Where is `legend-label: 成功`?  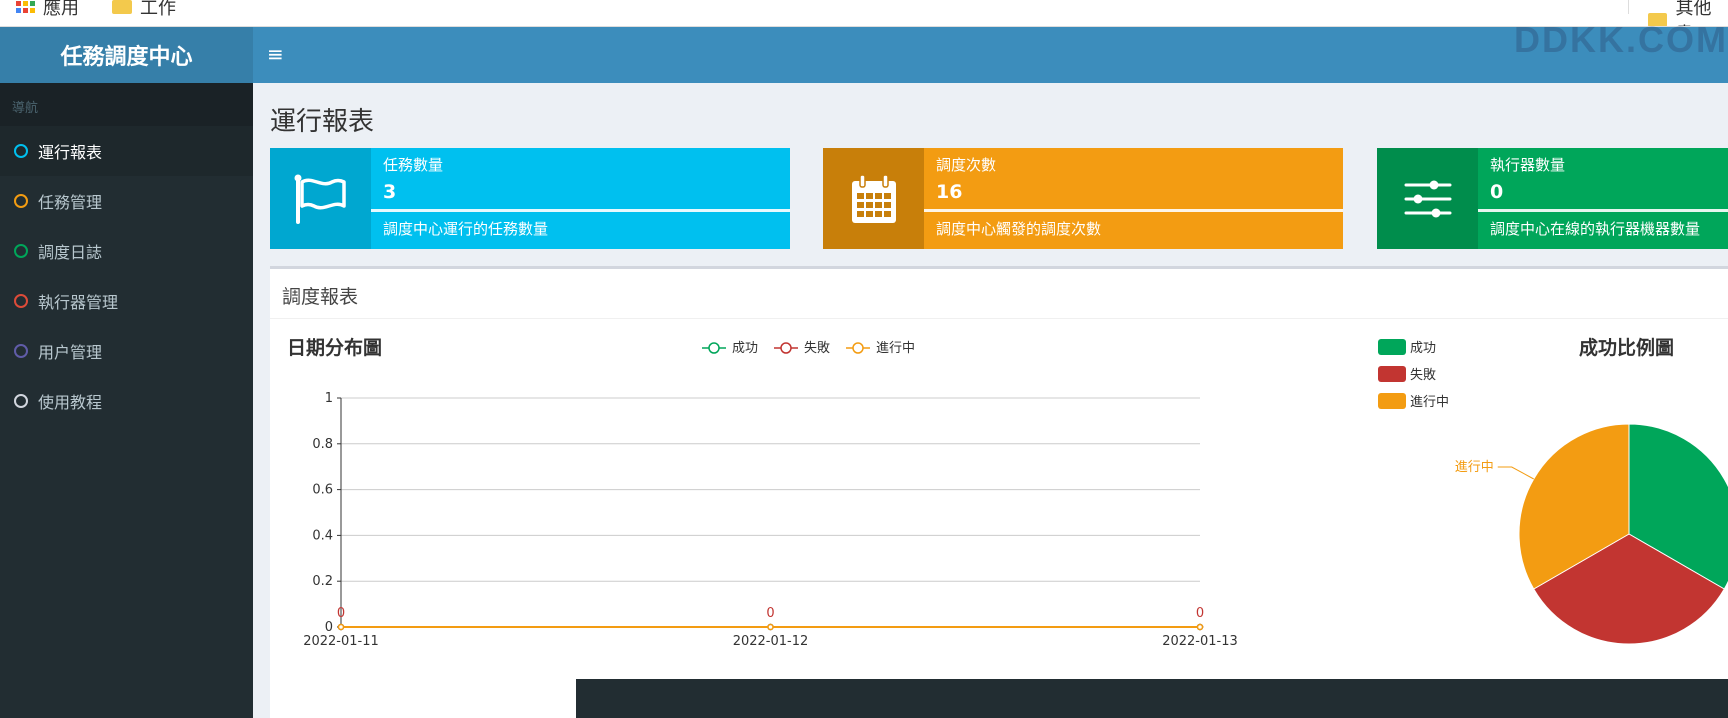 legend-label: 成功 is located at coordinates (745, 348).